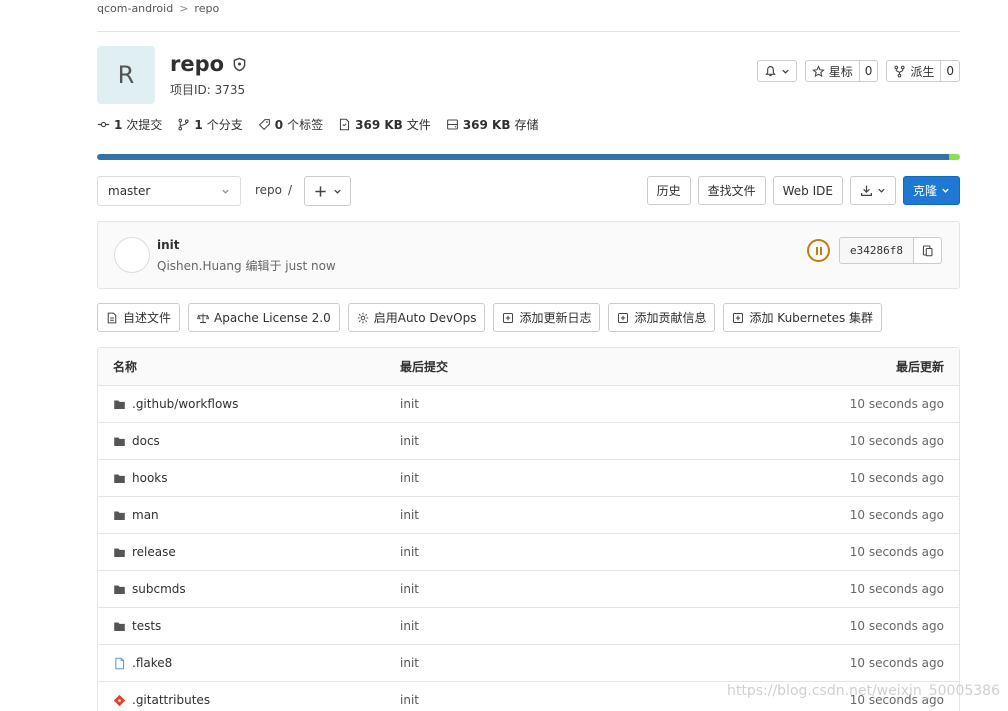 This screenshot has height=711, width=1008. What do you see at coordinates (246, 266) in the screenshot?
I see `commit-meta: Qishen.Huang 编辑于 just now` at bounding box center [246, 266].